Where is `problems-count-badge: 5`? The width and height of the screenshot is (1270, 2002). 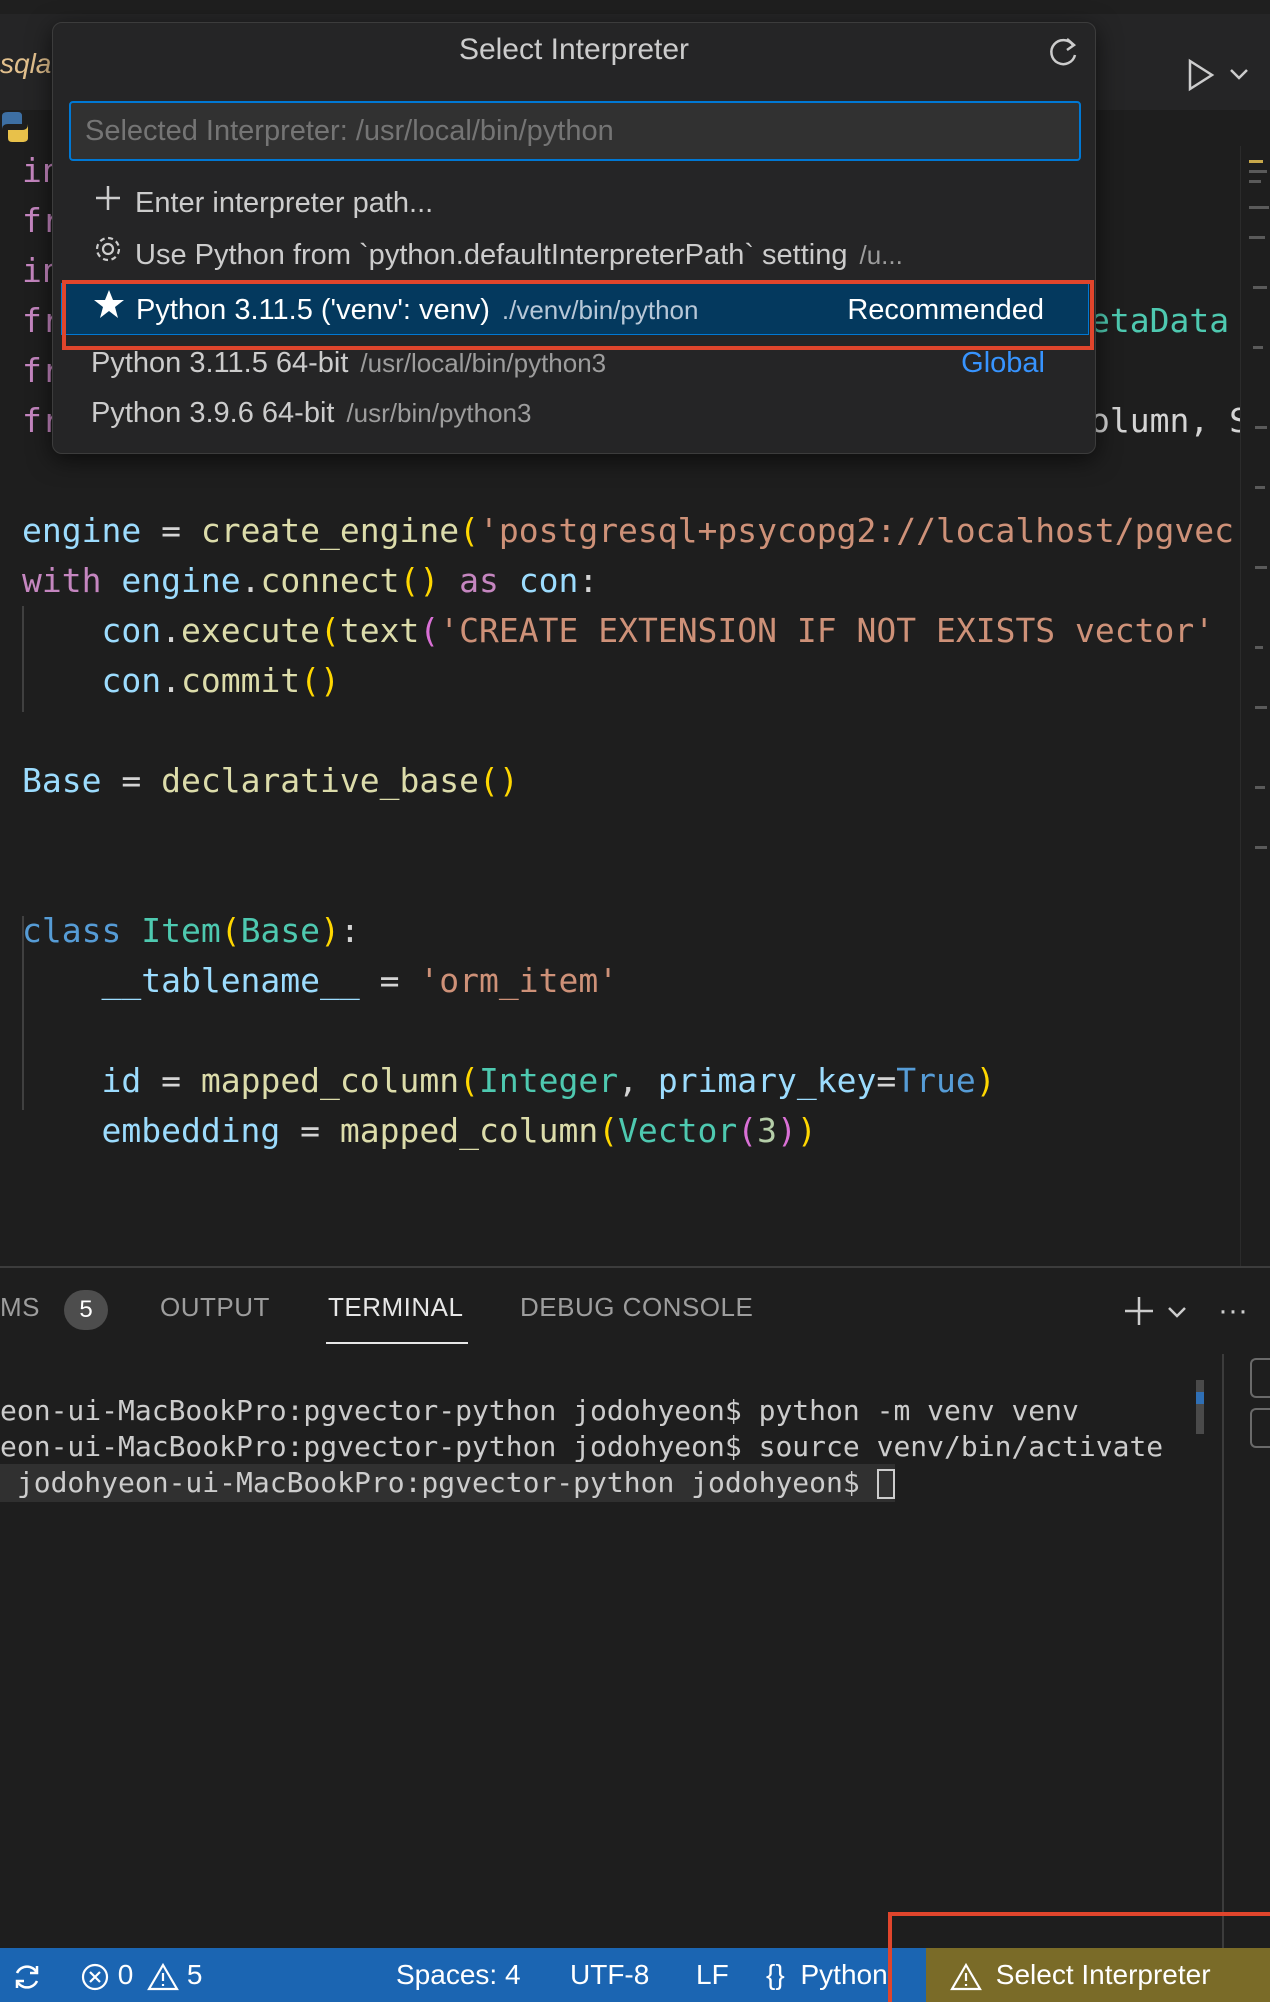
problems-count-badge: 5 is located at coordinates (86, 1310).